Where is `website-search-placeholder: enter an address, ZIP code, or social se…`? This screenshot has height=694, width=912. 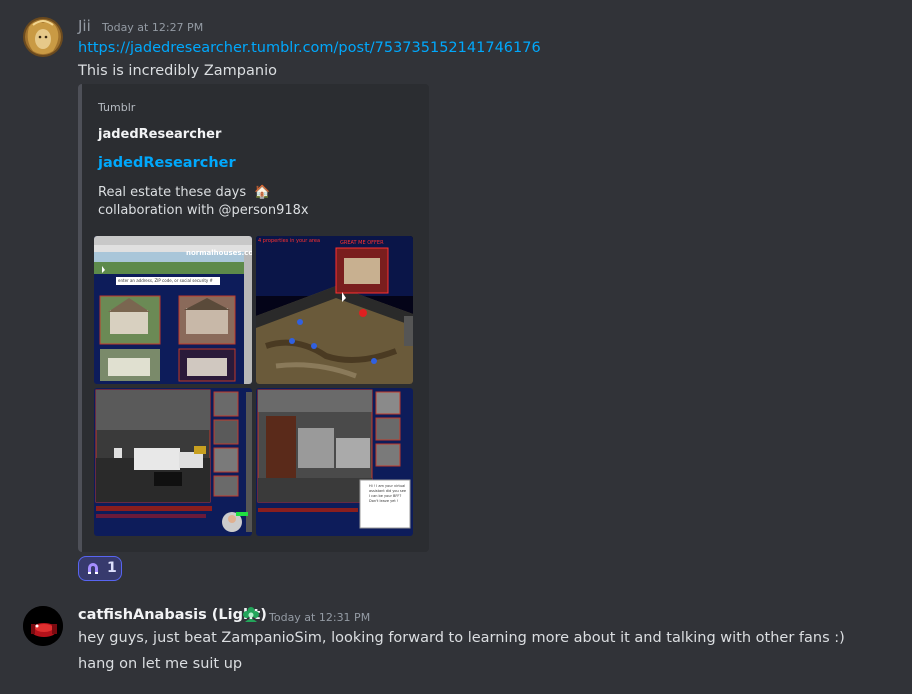
website-search-placeholder: enter an address, ZIP code, or social se… is located at coordinates (165, 280).